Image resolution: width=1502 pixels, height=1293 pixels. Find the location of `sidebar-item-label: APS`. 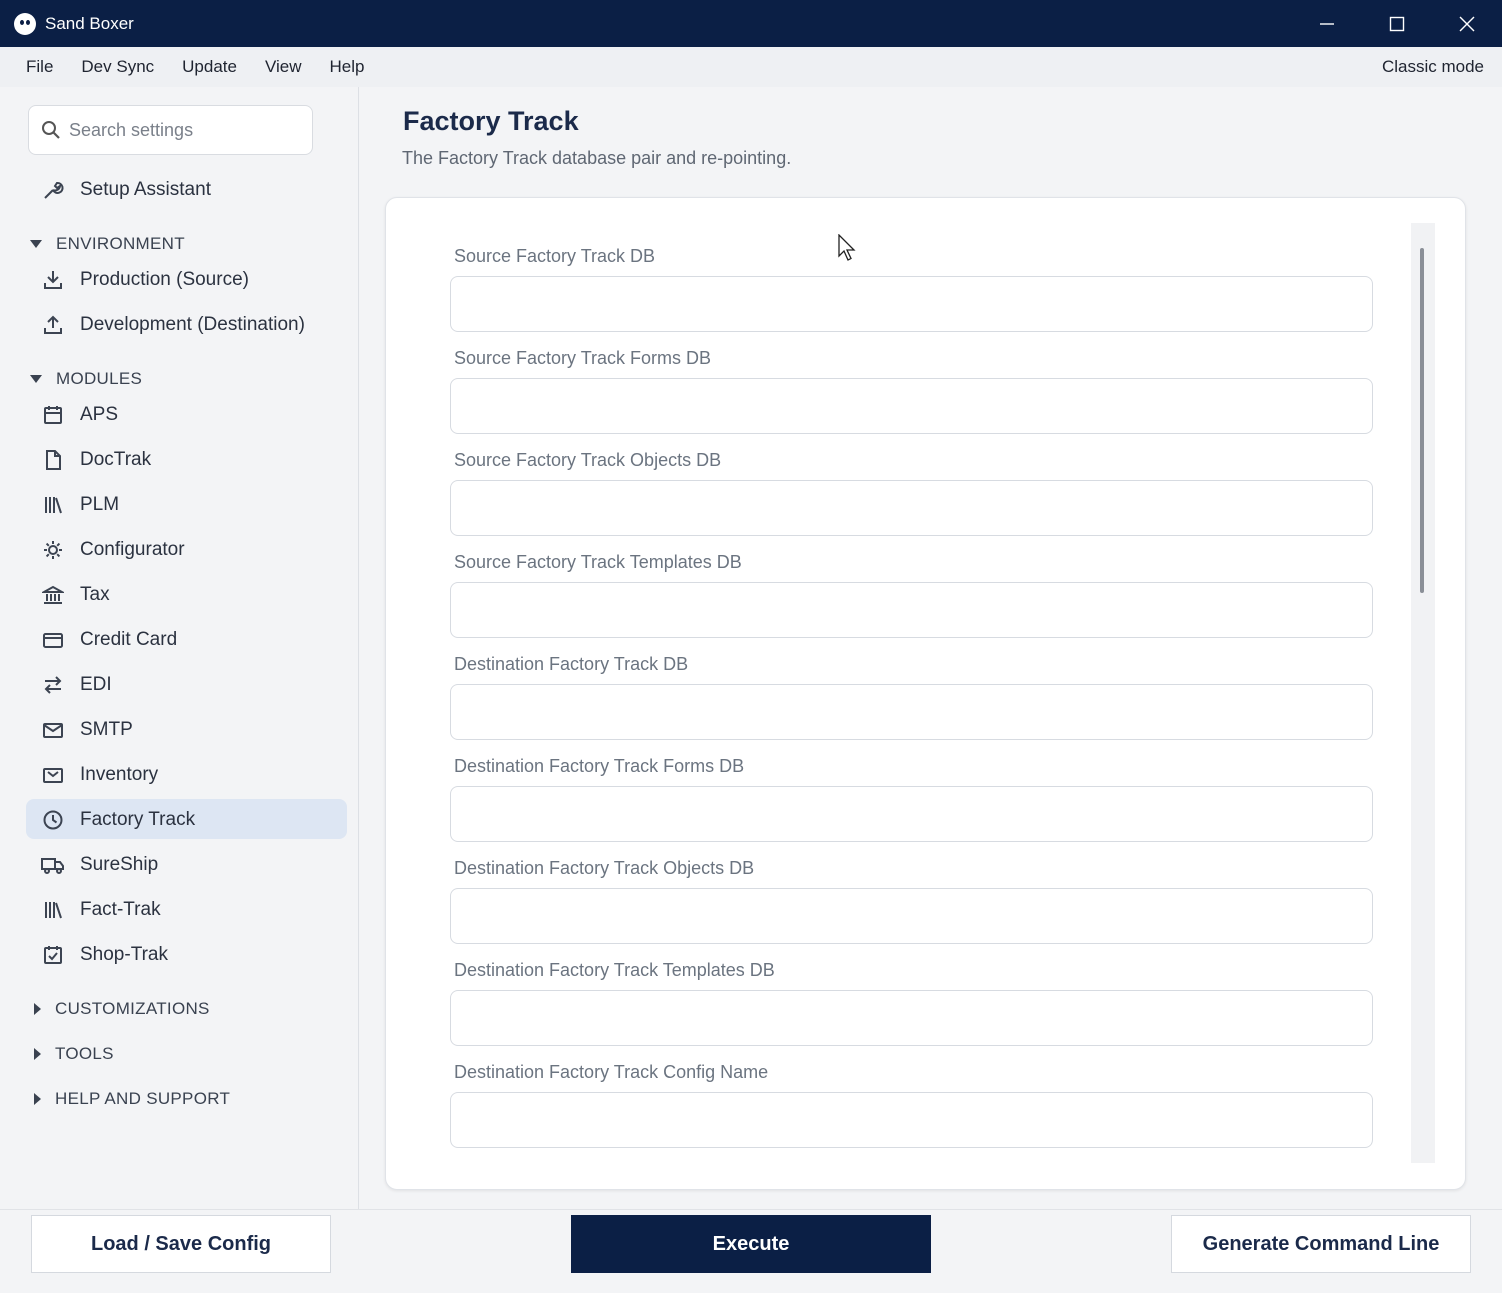

sidebar-item-label: APS is located at coordinates (99, 414).